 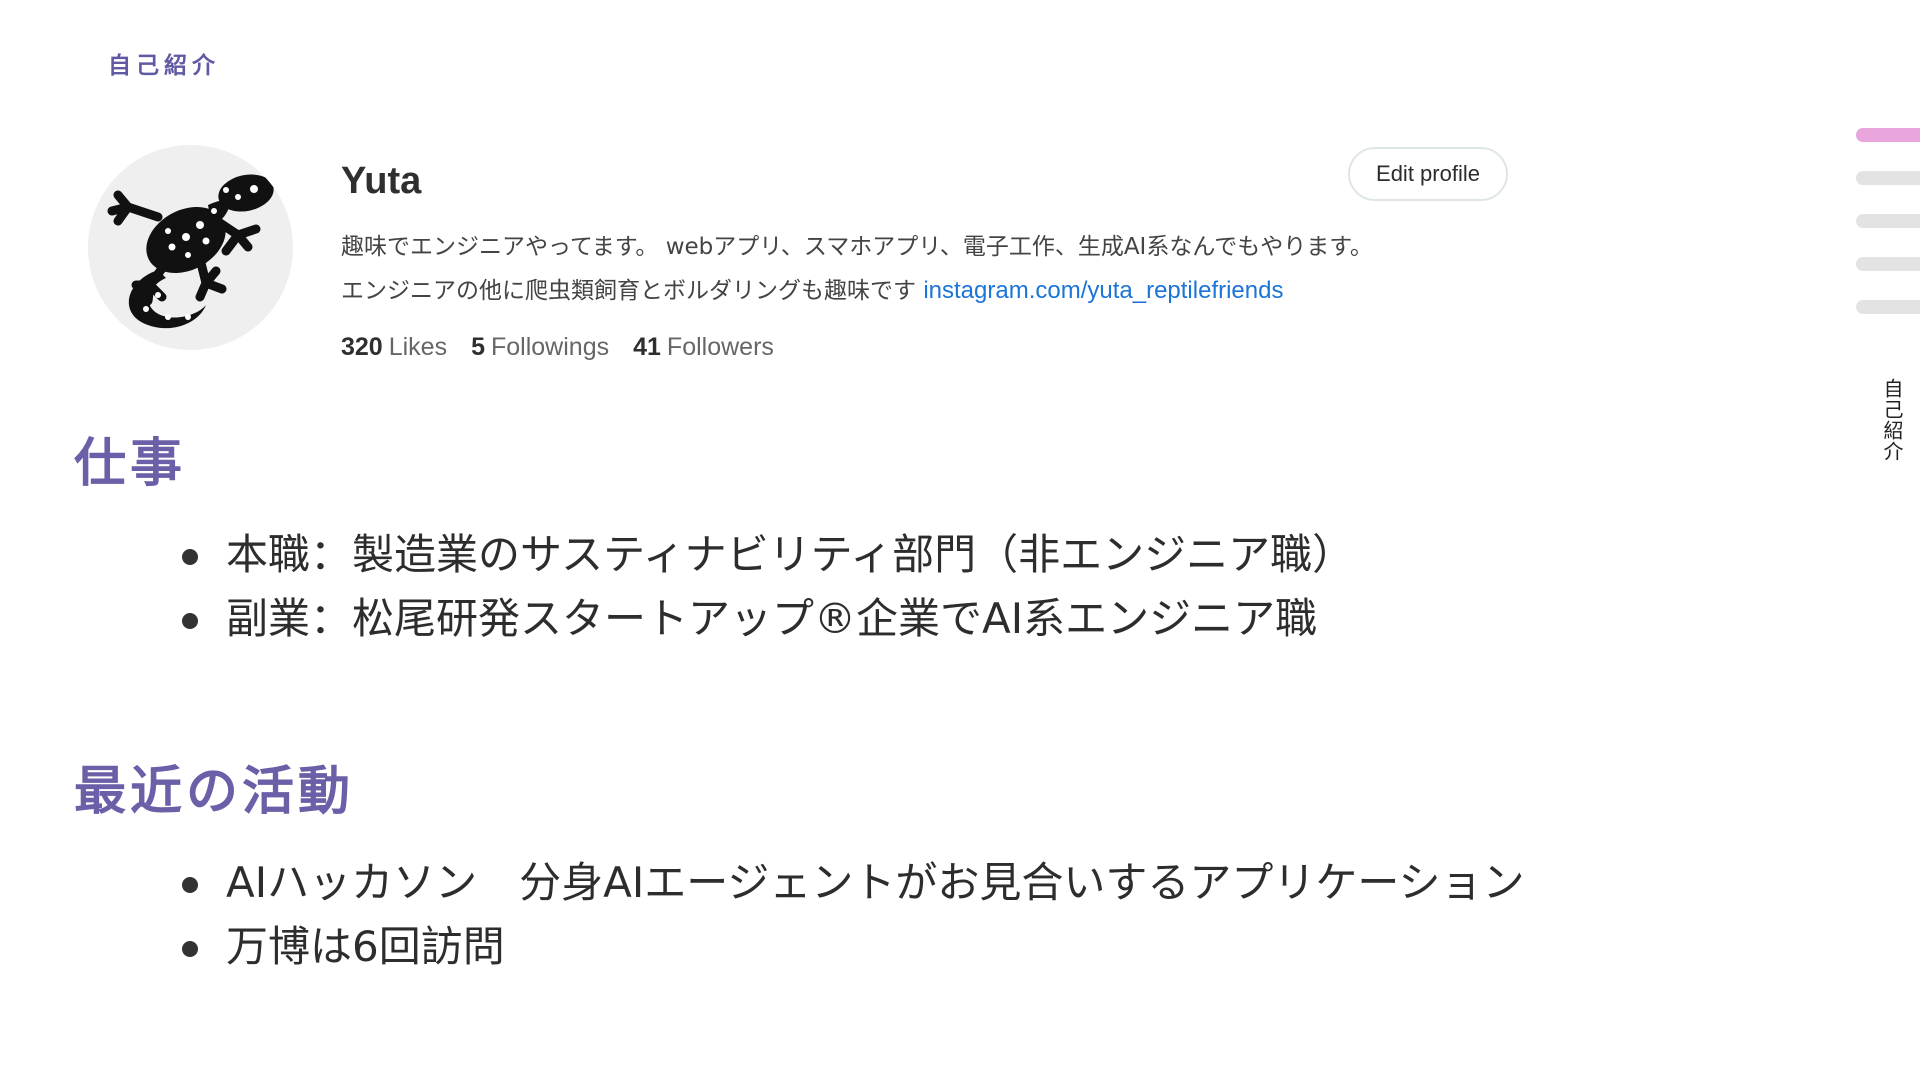 What do you see at coordinates (850, 883) in the screenshot?
I see `list-item: AIハッカソン 分身AIエージェントがお見合いするアプリケーション` at bounding box center [850, 883].